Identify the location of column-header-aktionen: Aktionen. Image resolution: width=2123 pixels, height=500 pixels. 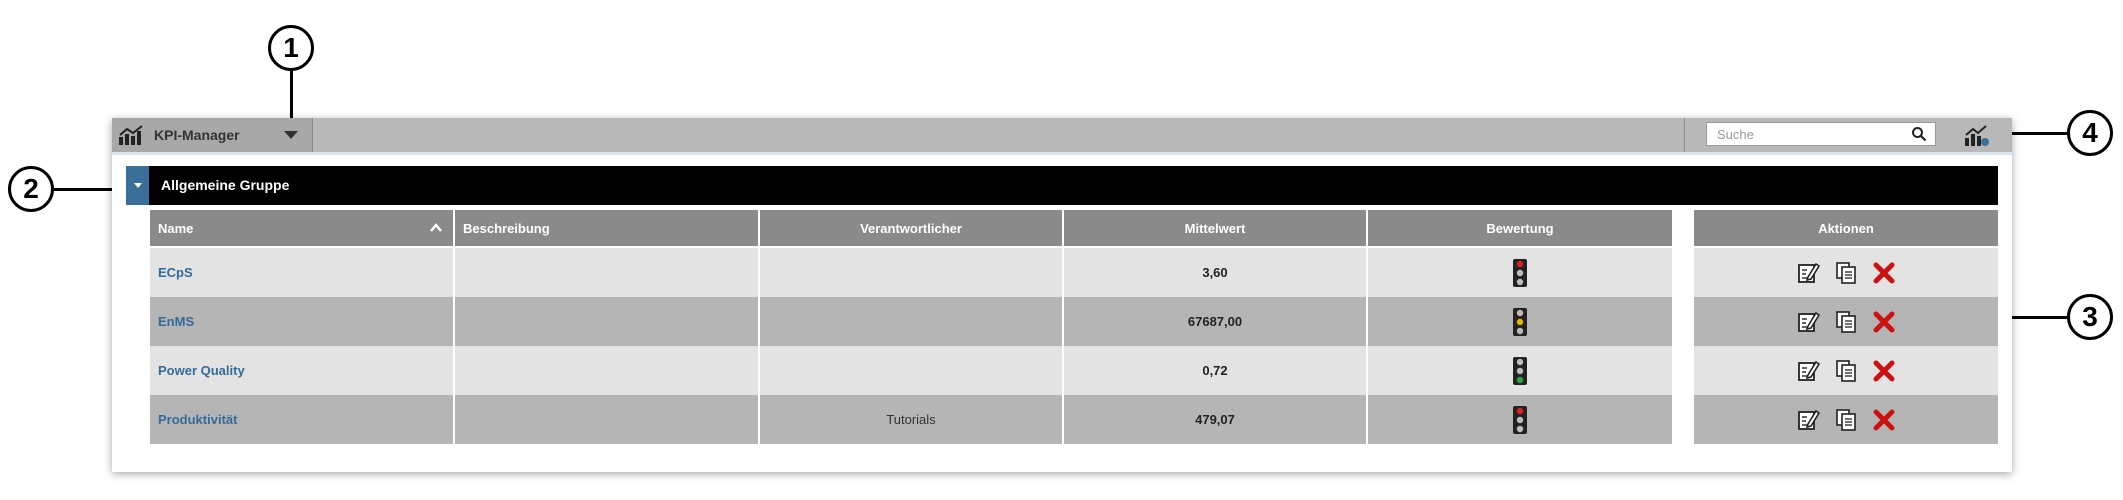
(1846, 228).